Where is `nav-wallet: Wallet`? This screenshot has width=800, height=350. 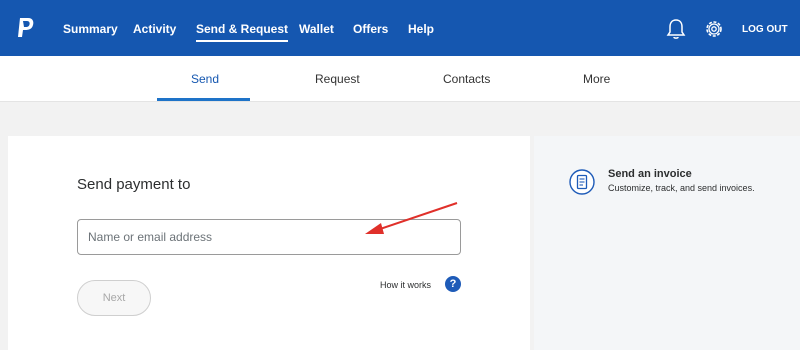 nav-wallet: Wallet is located at coordinates (316, 29).